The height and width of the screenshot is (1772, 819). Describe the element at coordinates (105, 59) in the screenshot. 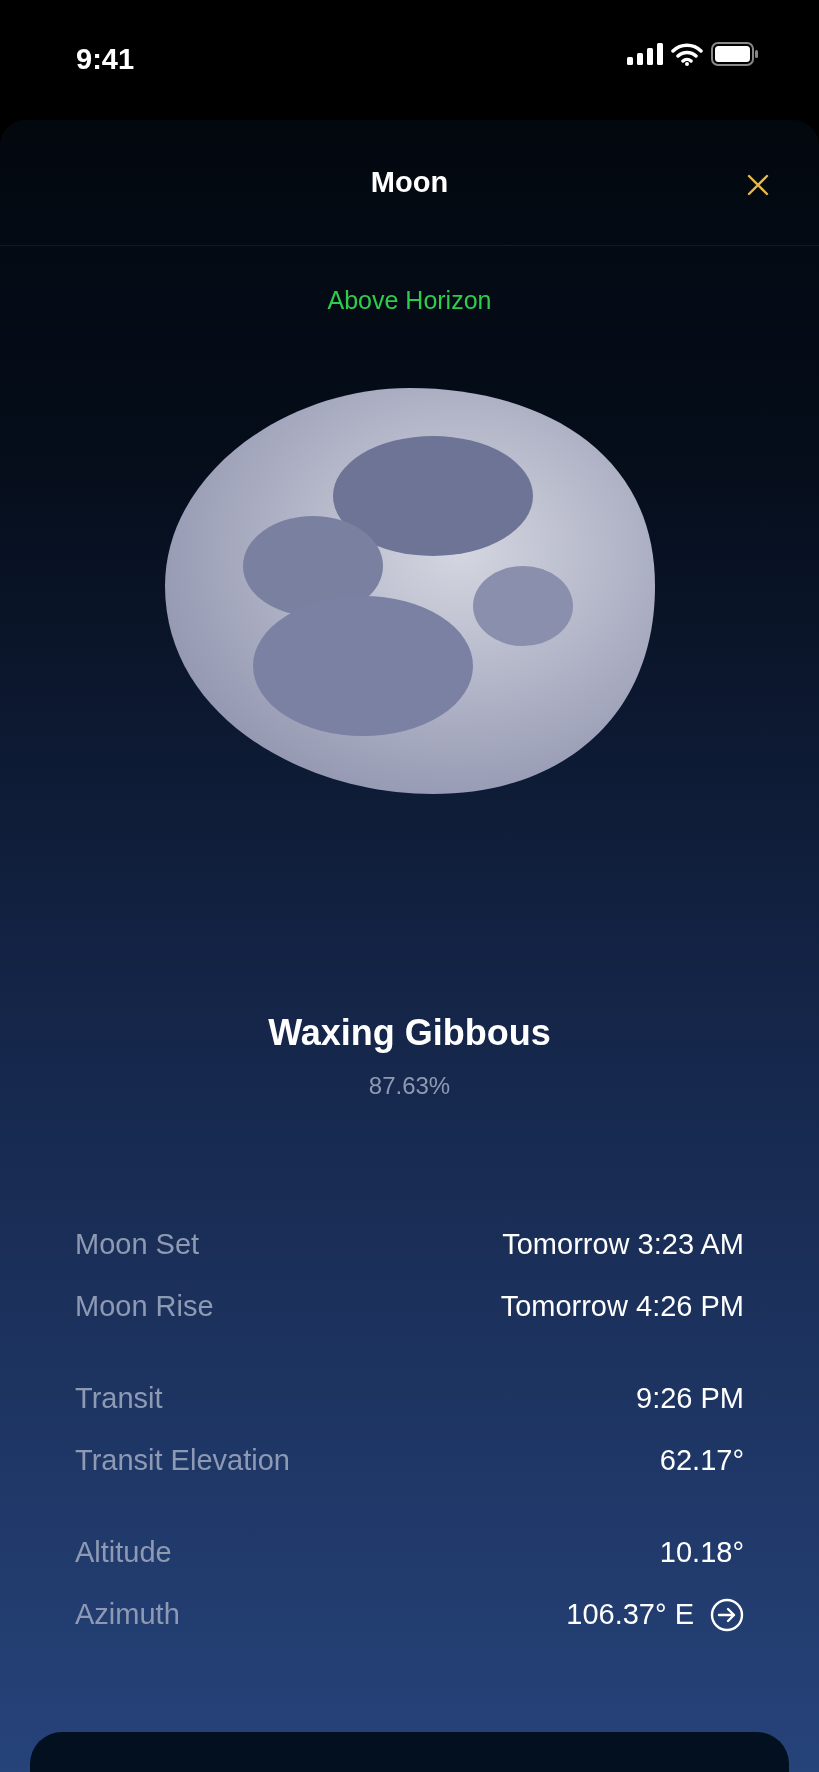

I see `status-time: 9:41` at that location.